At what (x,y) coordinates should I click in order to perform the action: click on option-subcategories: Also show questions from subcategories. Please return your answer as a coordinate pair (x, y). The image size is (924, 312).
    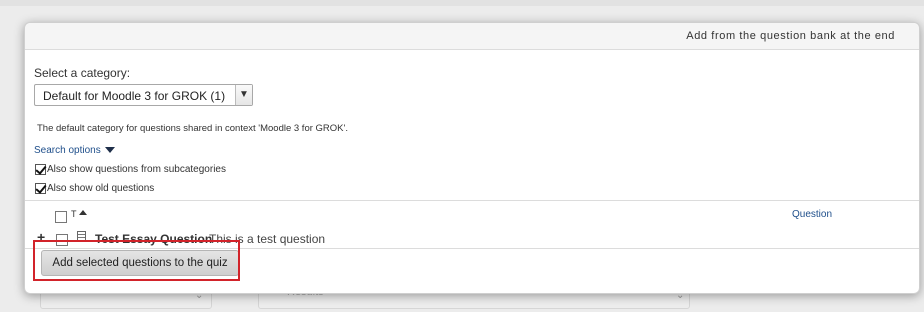
    Looking at the image, I should click on (130, 169).